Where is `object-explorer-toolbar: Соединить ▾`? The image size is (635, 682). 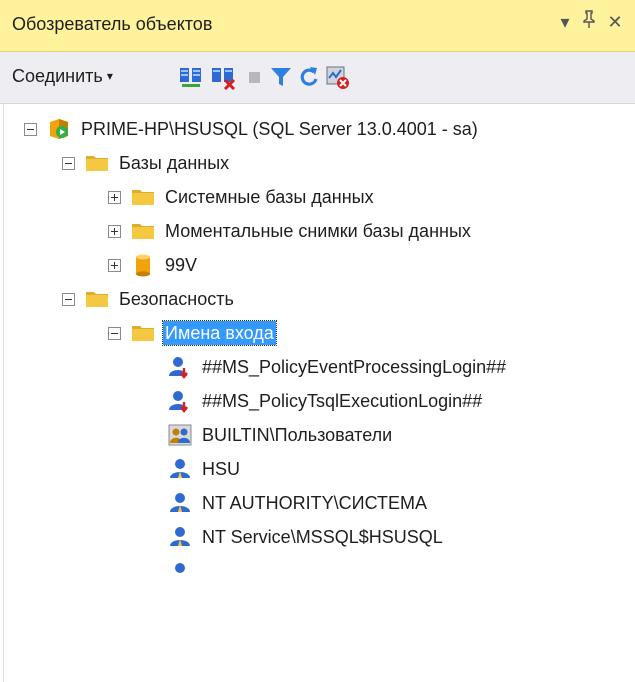 object-explorer-toolbar: Соединить ▾ is located at coordinates (317, 78).